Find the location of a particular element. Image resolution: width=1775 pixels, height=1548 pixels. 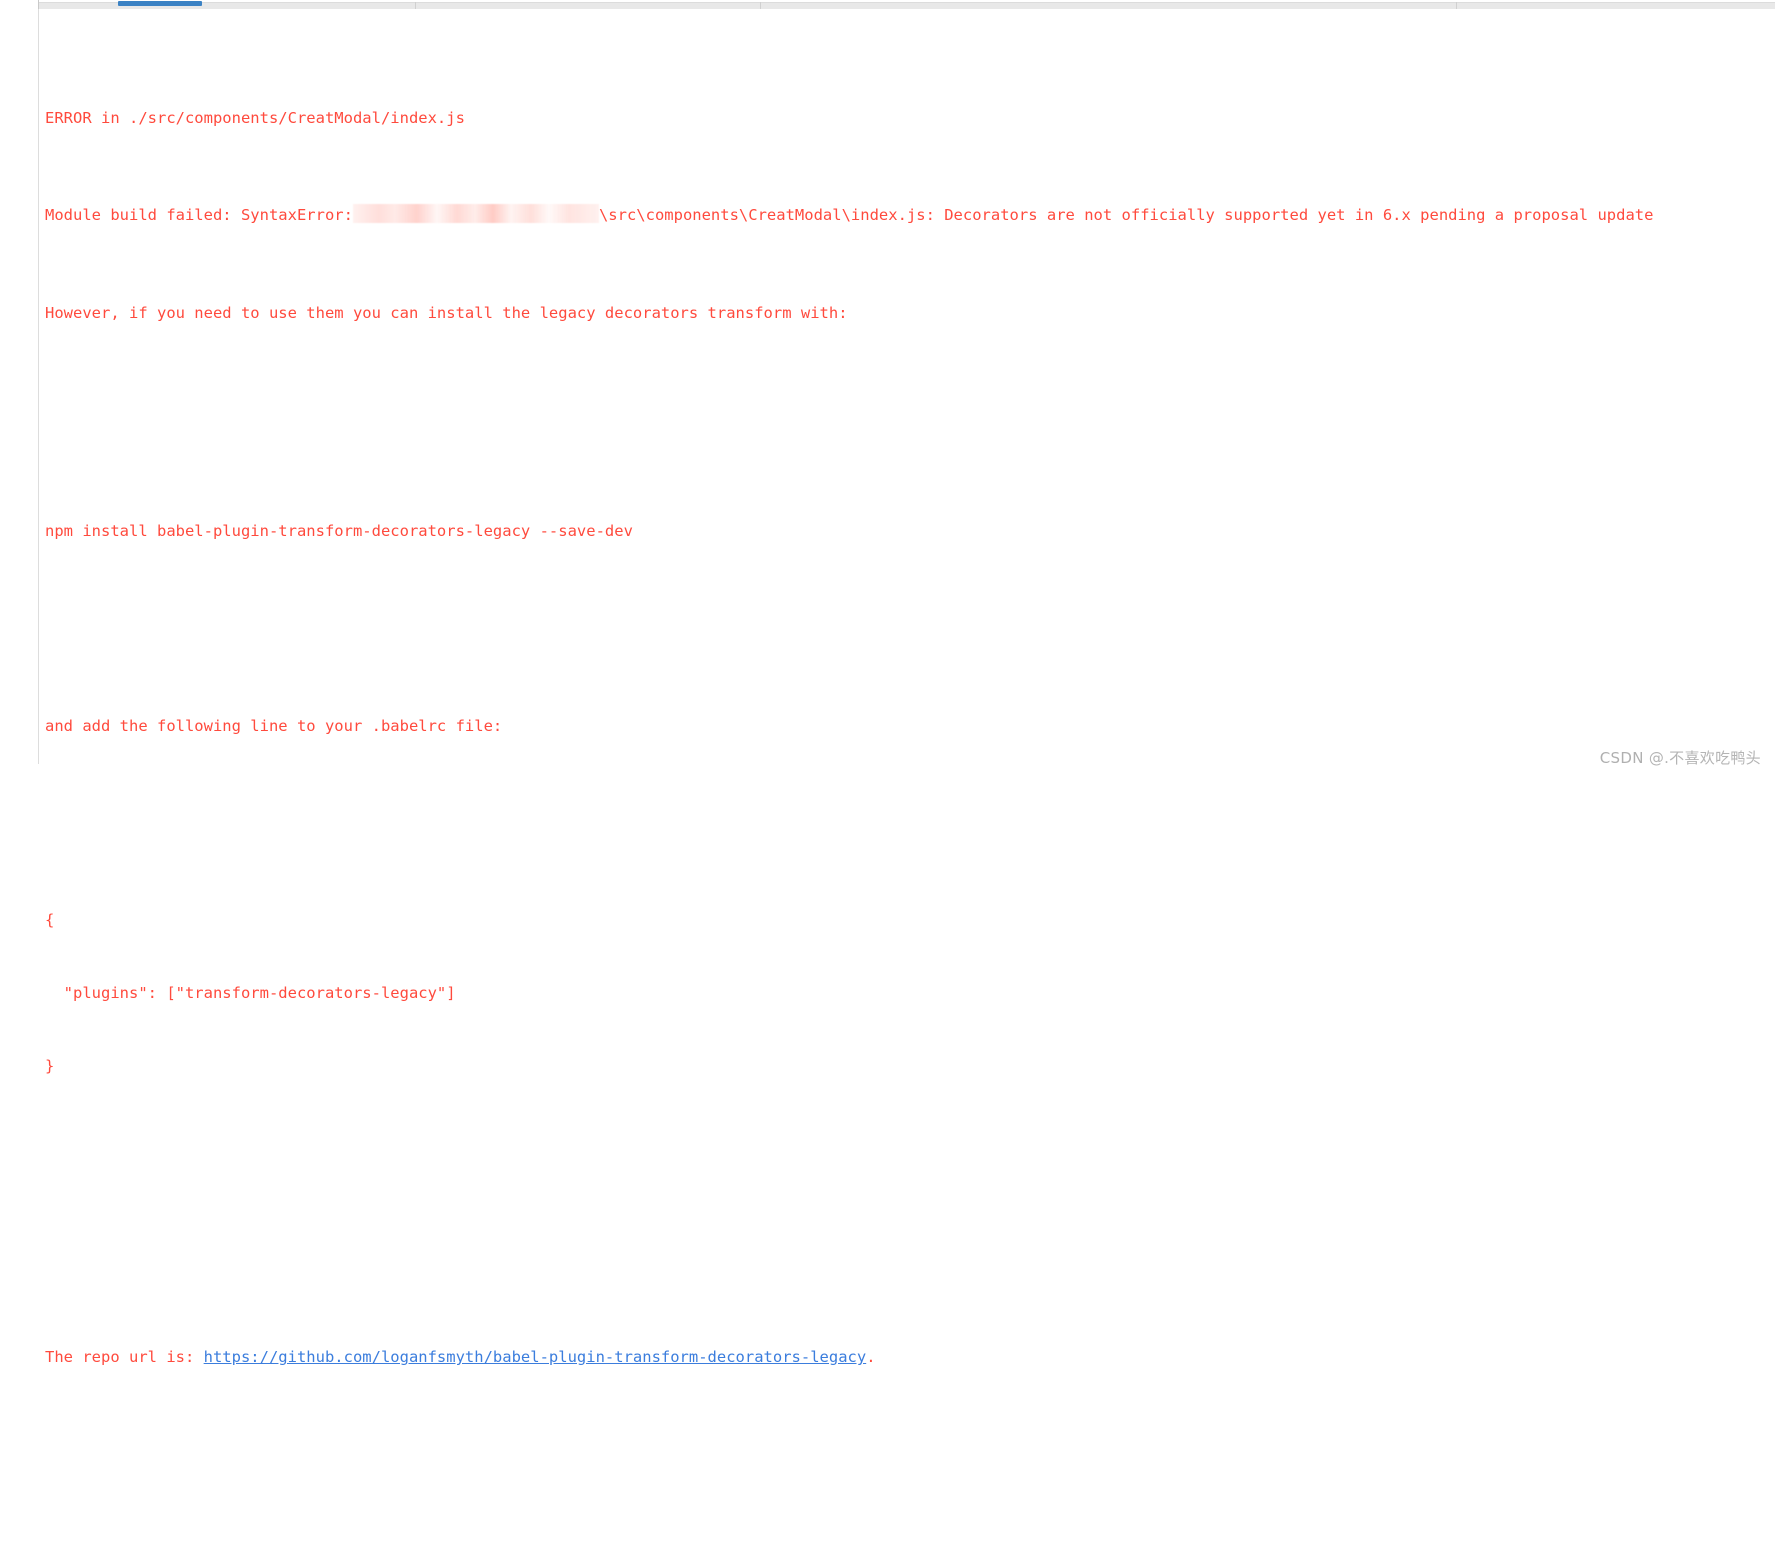

module-build-failed-prefix: Module build failed: SyntaxError: is located at coordinates (199, 215).